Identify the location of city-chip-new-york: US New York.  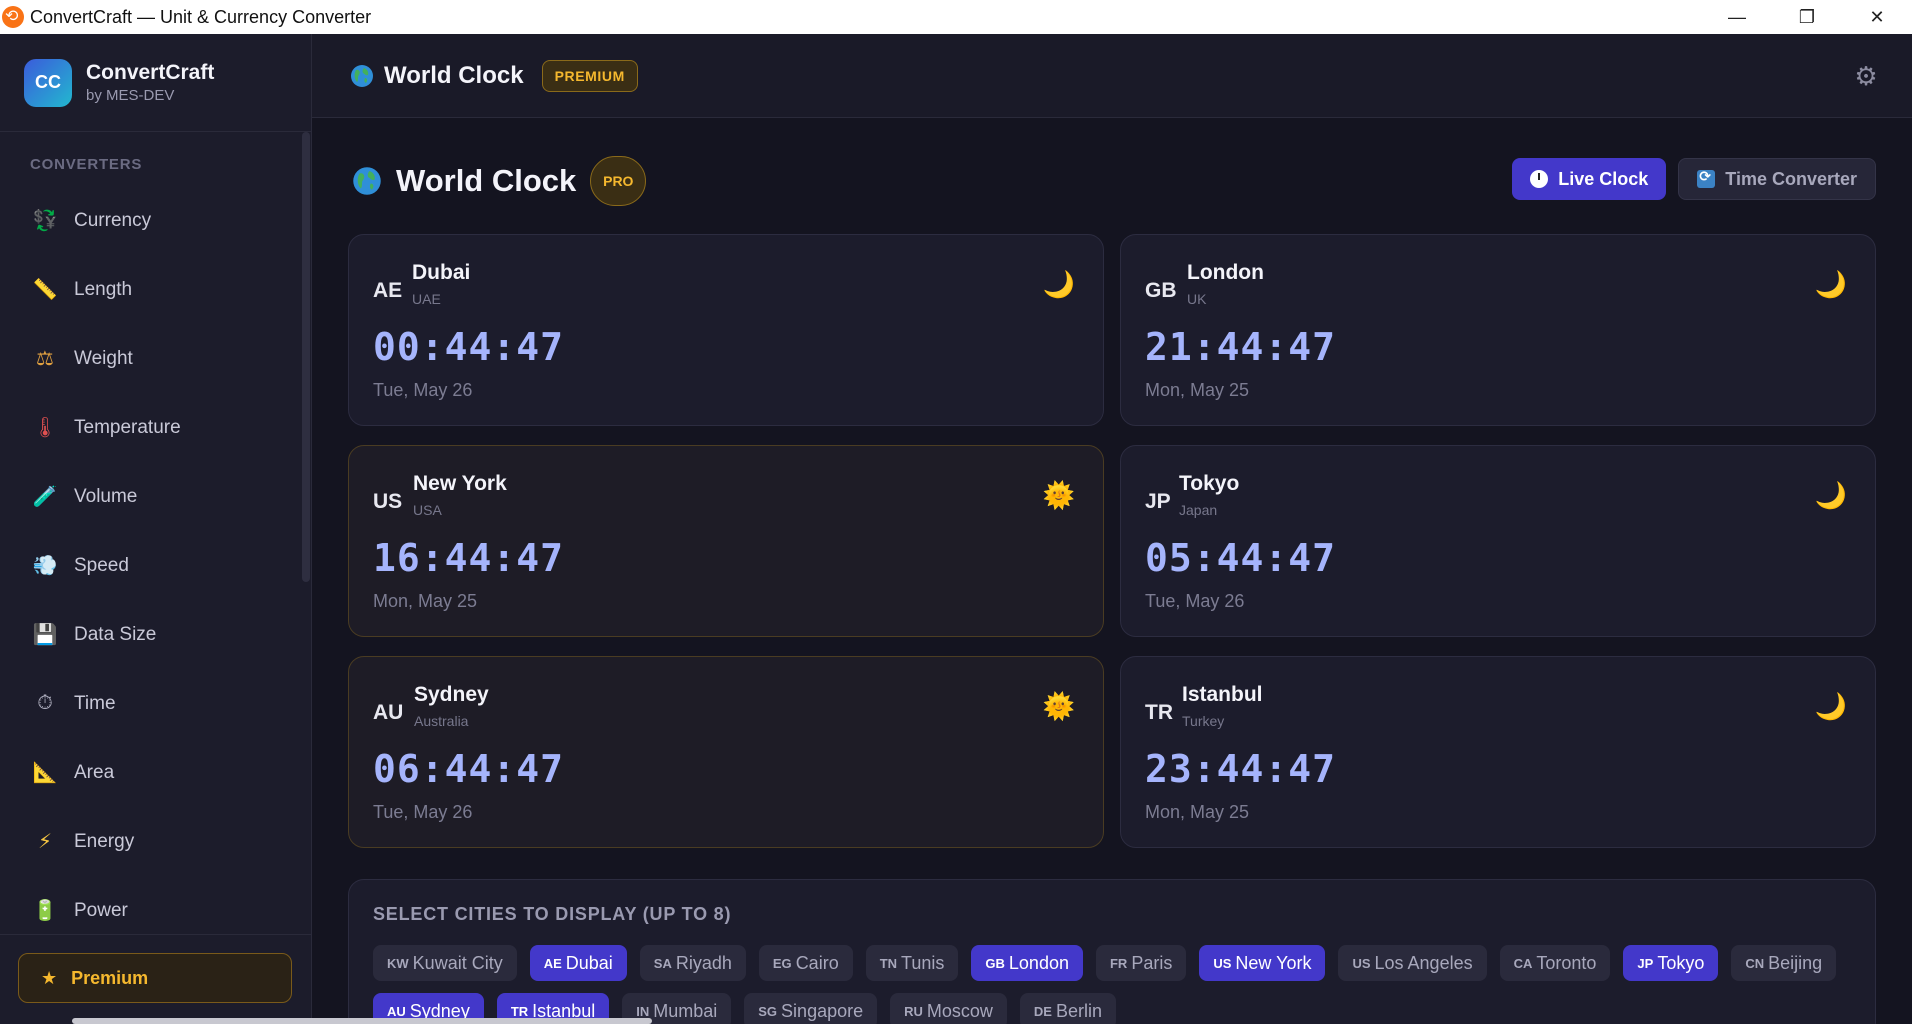
(1262, 963).